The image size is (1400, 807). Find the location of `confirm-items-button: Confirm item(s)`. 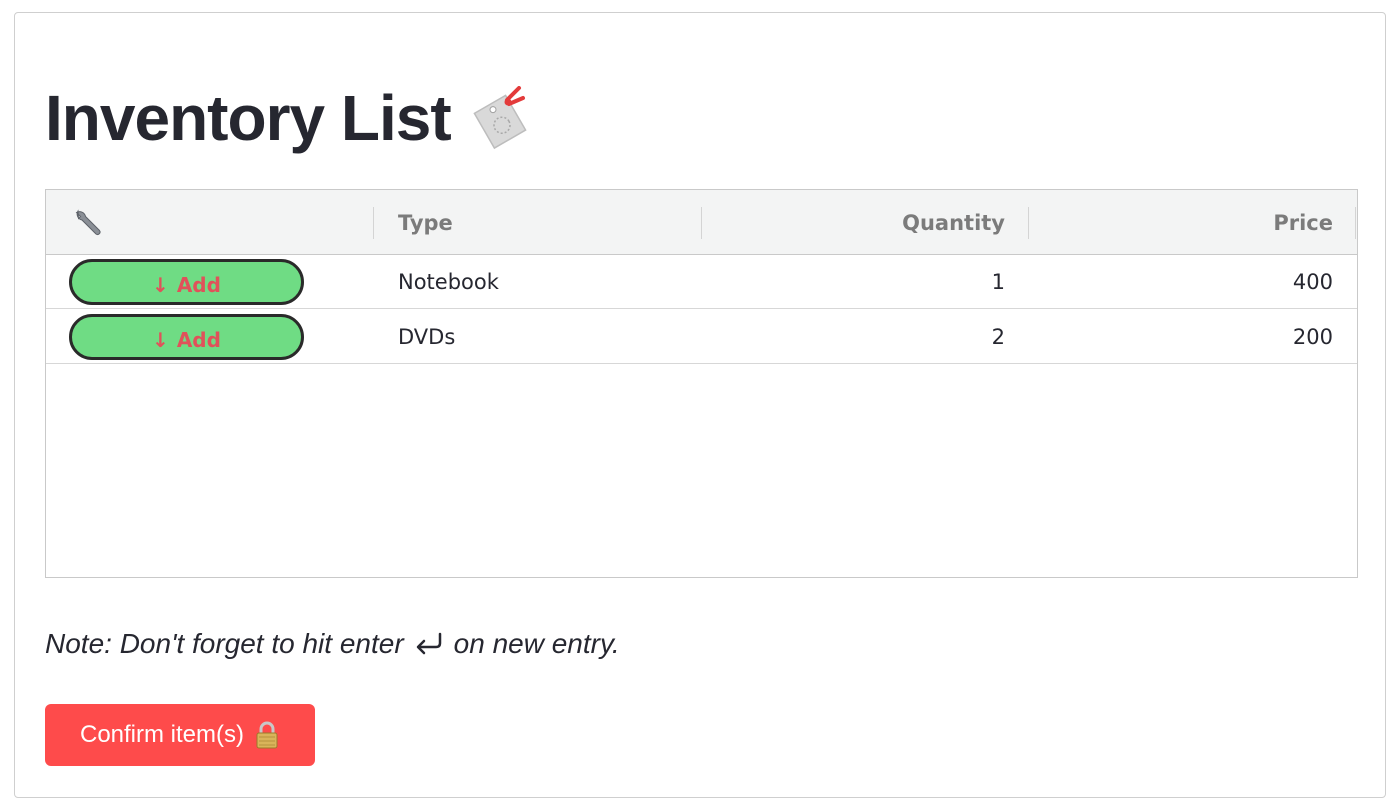

confirm-items-button: Confirm item(s) is located at coordinates (180, 735).